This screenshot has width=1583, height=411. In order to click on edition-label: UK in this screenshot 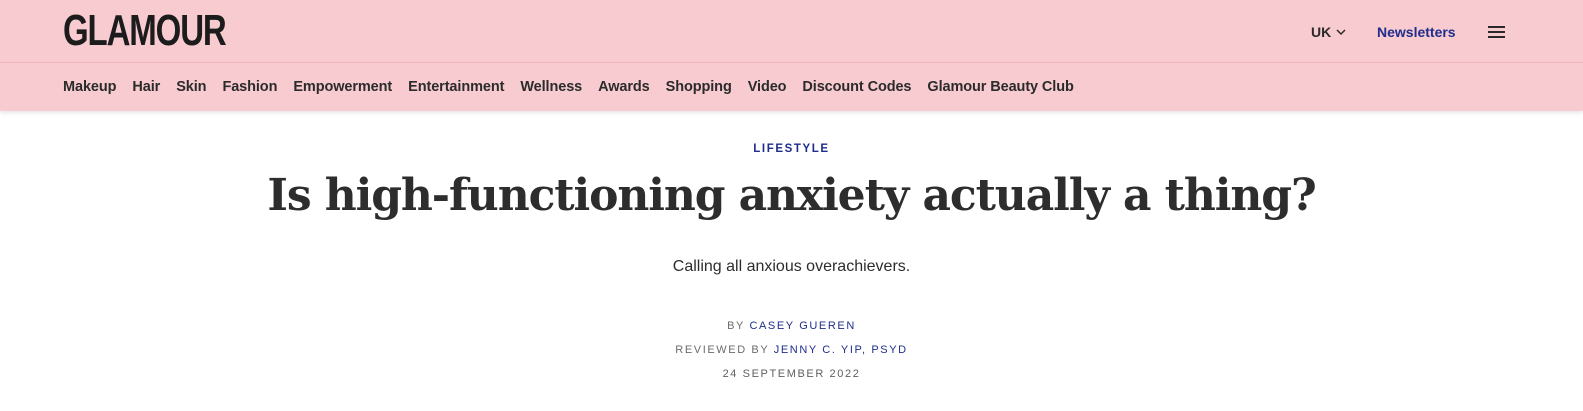, I will do `click(1321, 32)`.